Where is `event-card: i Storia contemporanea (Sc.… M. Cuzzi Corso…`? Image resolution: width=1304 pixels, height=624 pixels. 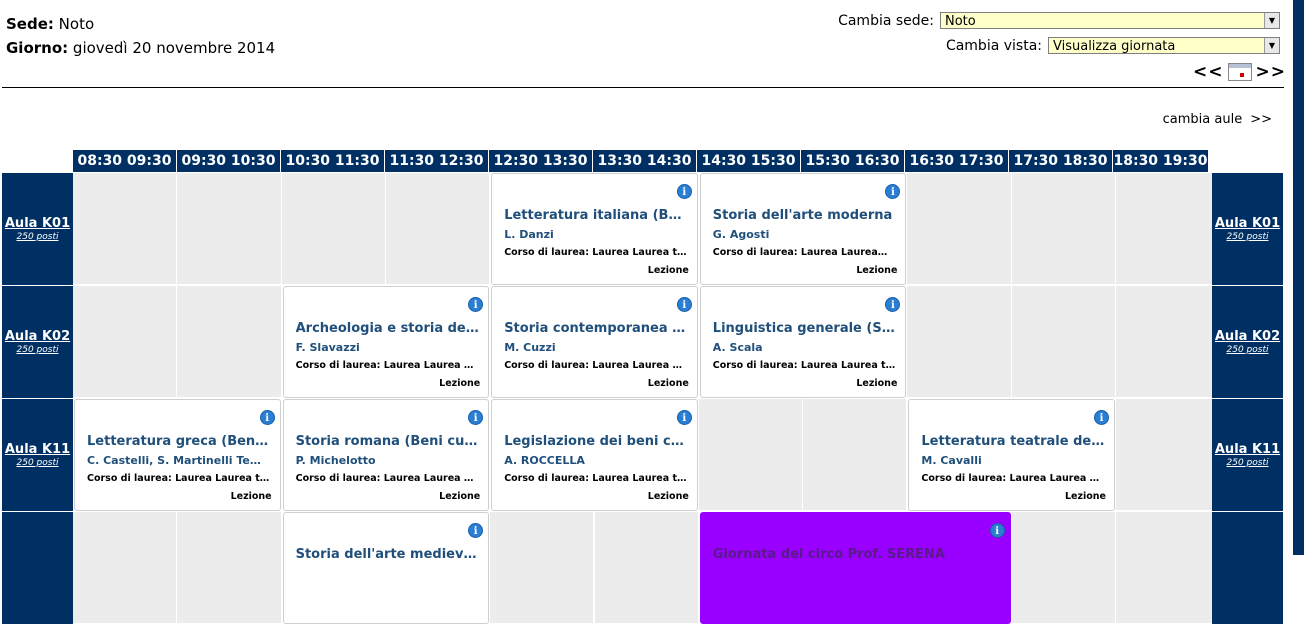 event-card: i Storia contemporanea (Sc.… M. Cuzzi Corso… is located at coordinates (594, 342).